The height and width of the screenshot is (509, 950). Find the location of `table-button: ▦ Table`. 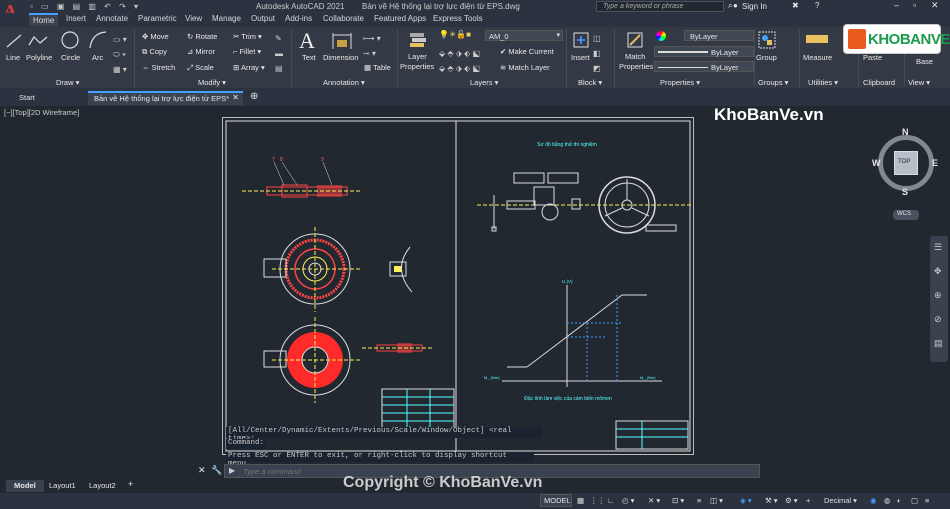

table-button: ▦ Table is located at coordinates (377, 67).